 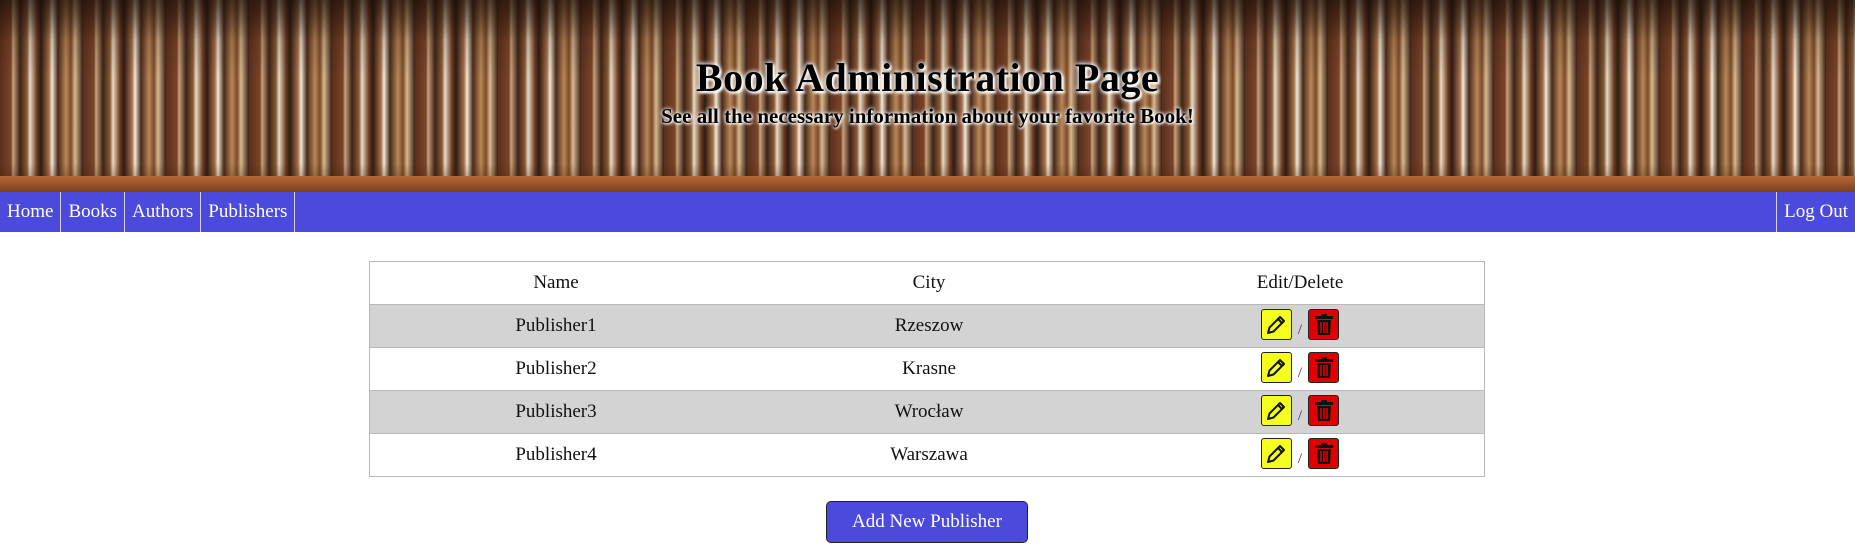 I want to click on table-row: Publisher2 Krasne /, so click(x=927, y=369).